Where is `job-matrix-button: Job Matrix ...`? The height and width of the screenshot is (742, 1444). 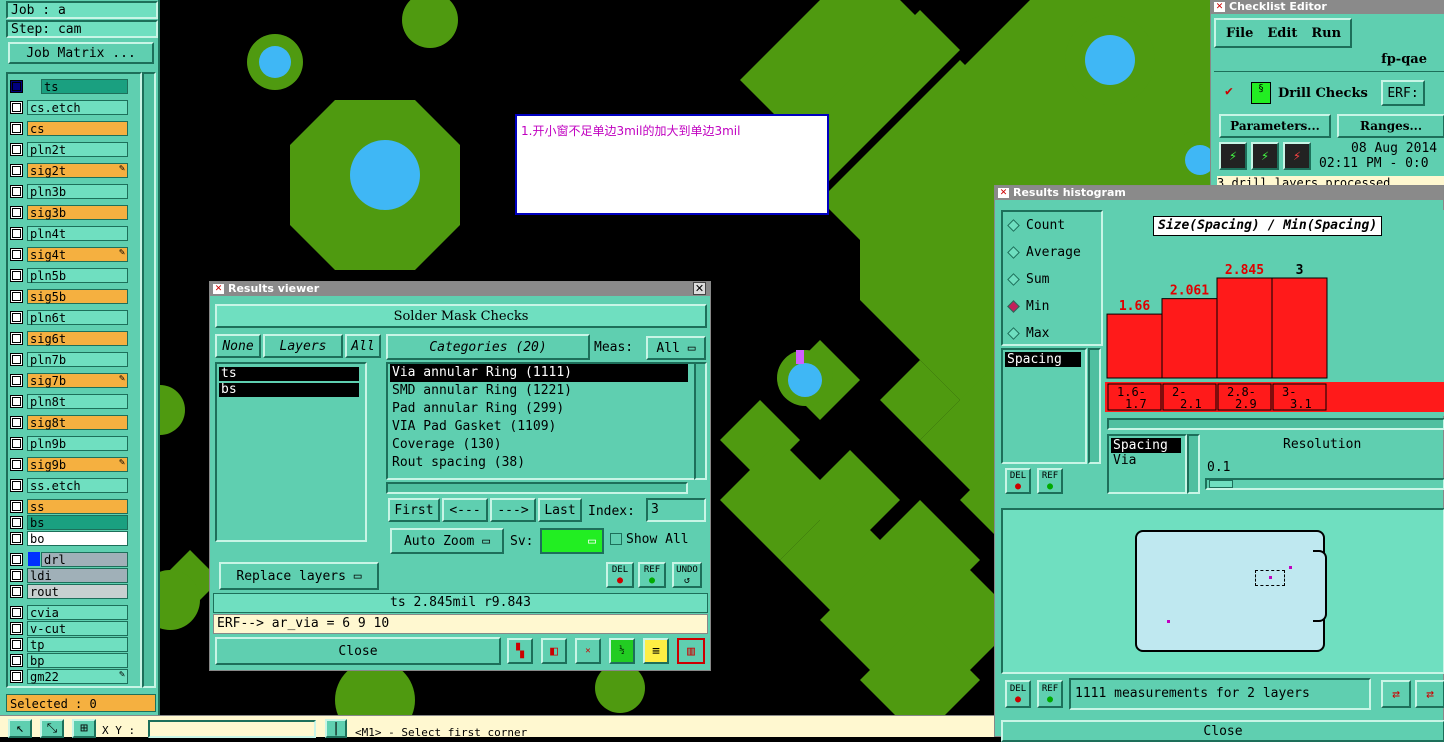
job-matrix-button: Job Matrix ... is located at coordinates (81, 53).